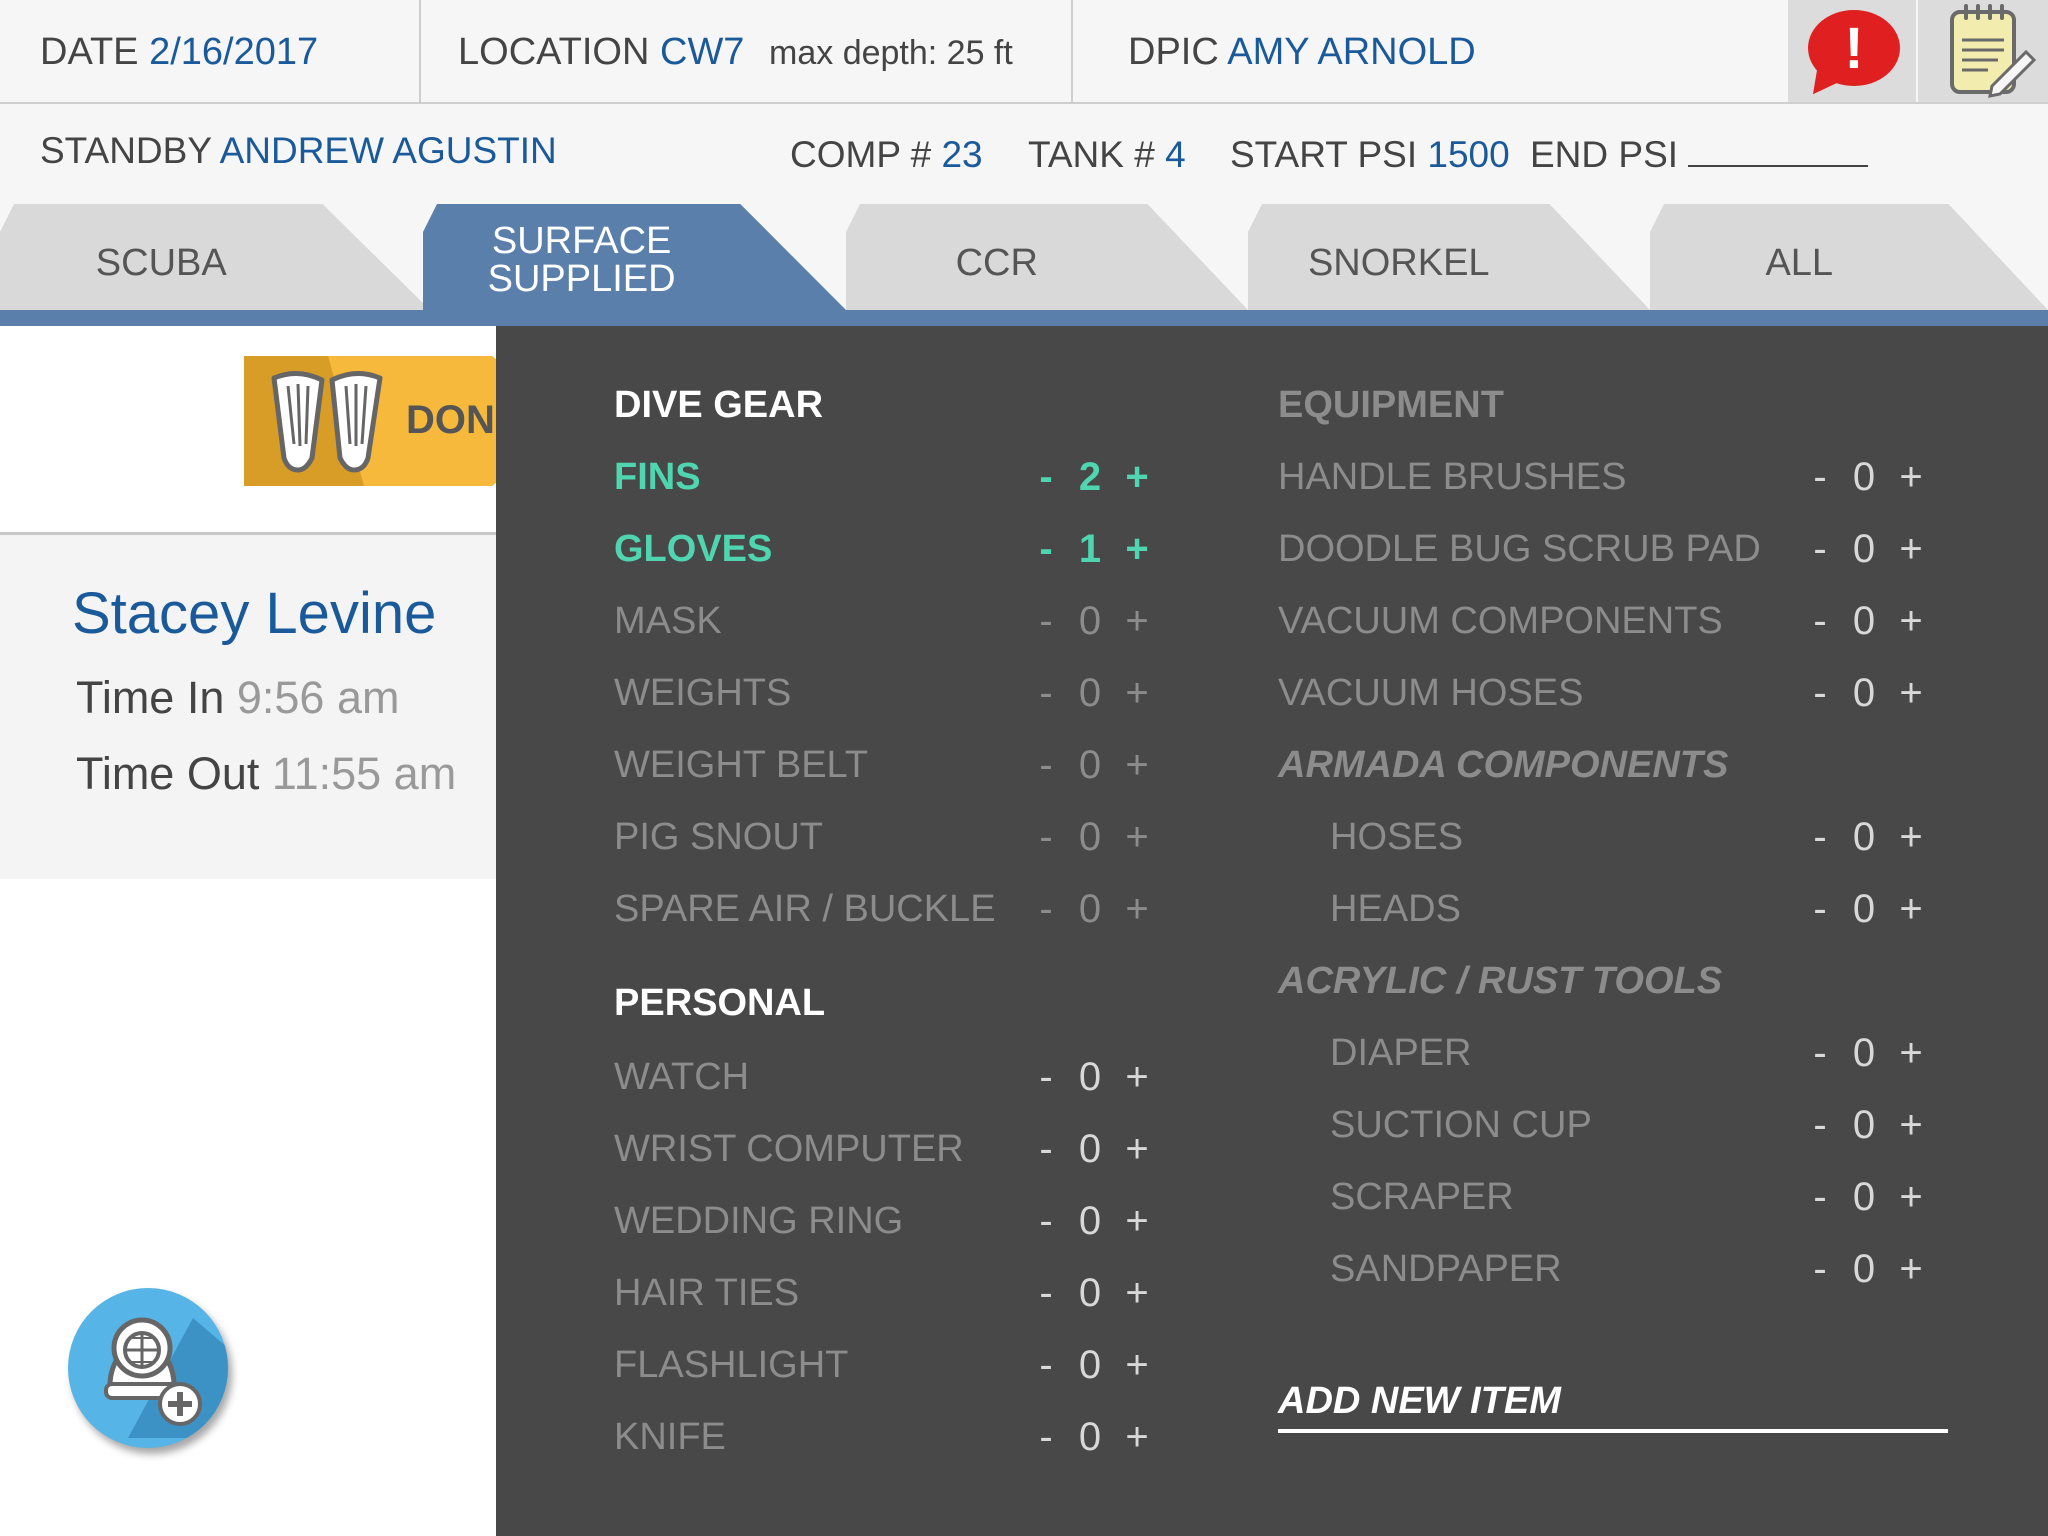 The image size is (2048, 1536). I want to click on gear-item-wedding-ring: WEDDING RING -0 +, so click(914, 1221).